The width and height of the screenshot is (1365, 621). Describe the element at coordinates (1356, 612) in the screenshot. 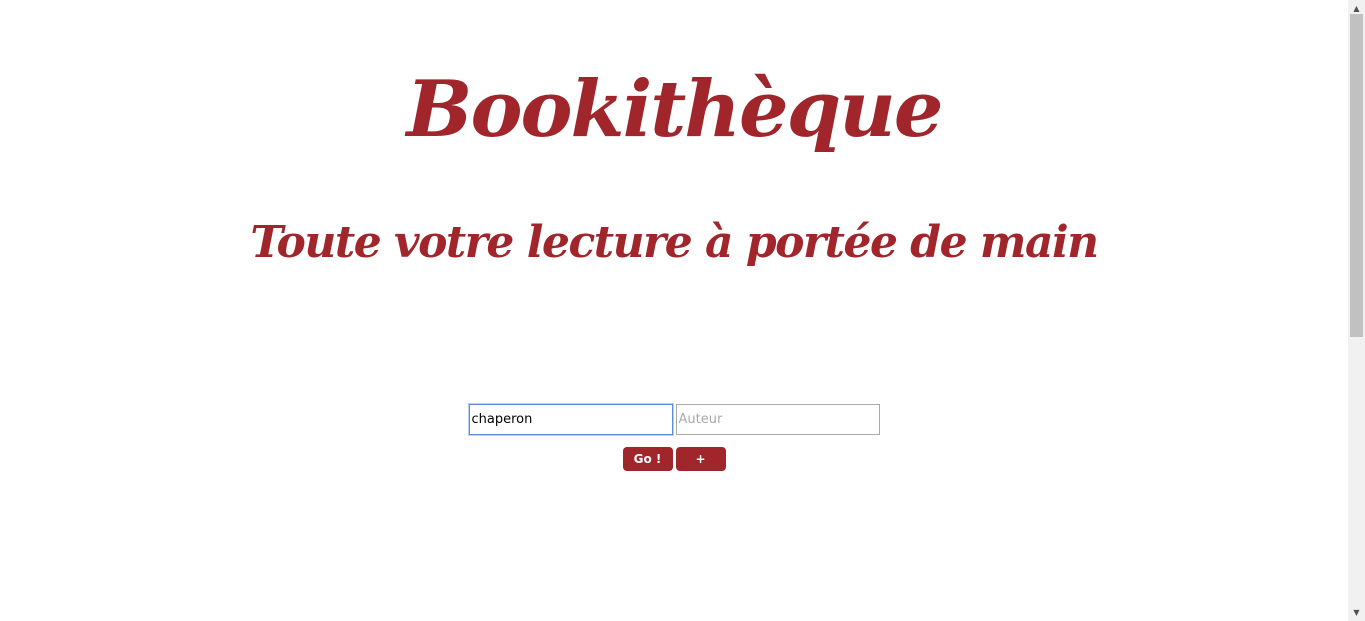

I see `scroll-down-arrow-icon: ▼` at that location.